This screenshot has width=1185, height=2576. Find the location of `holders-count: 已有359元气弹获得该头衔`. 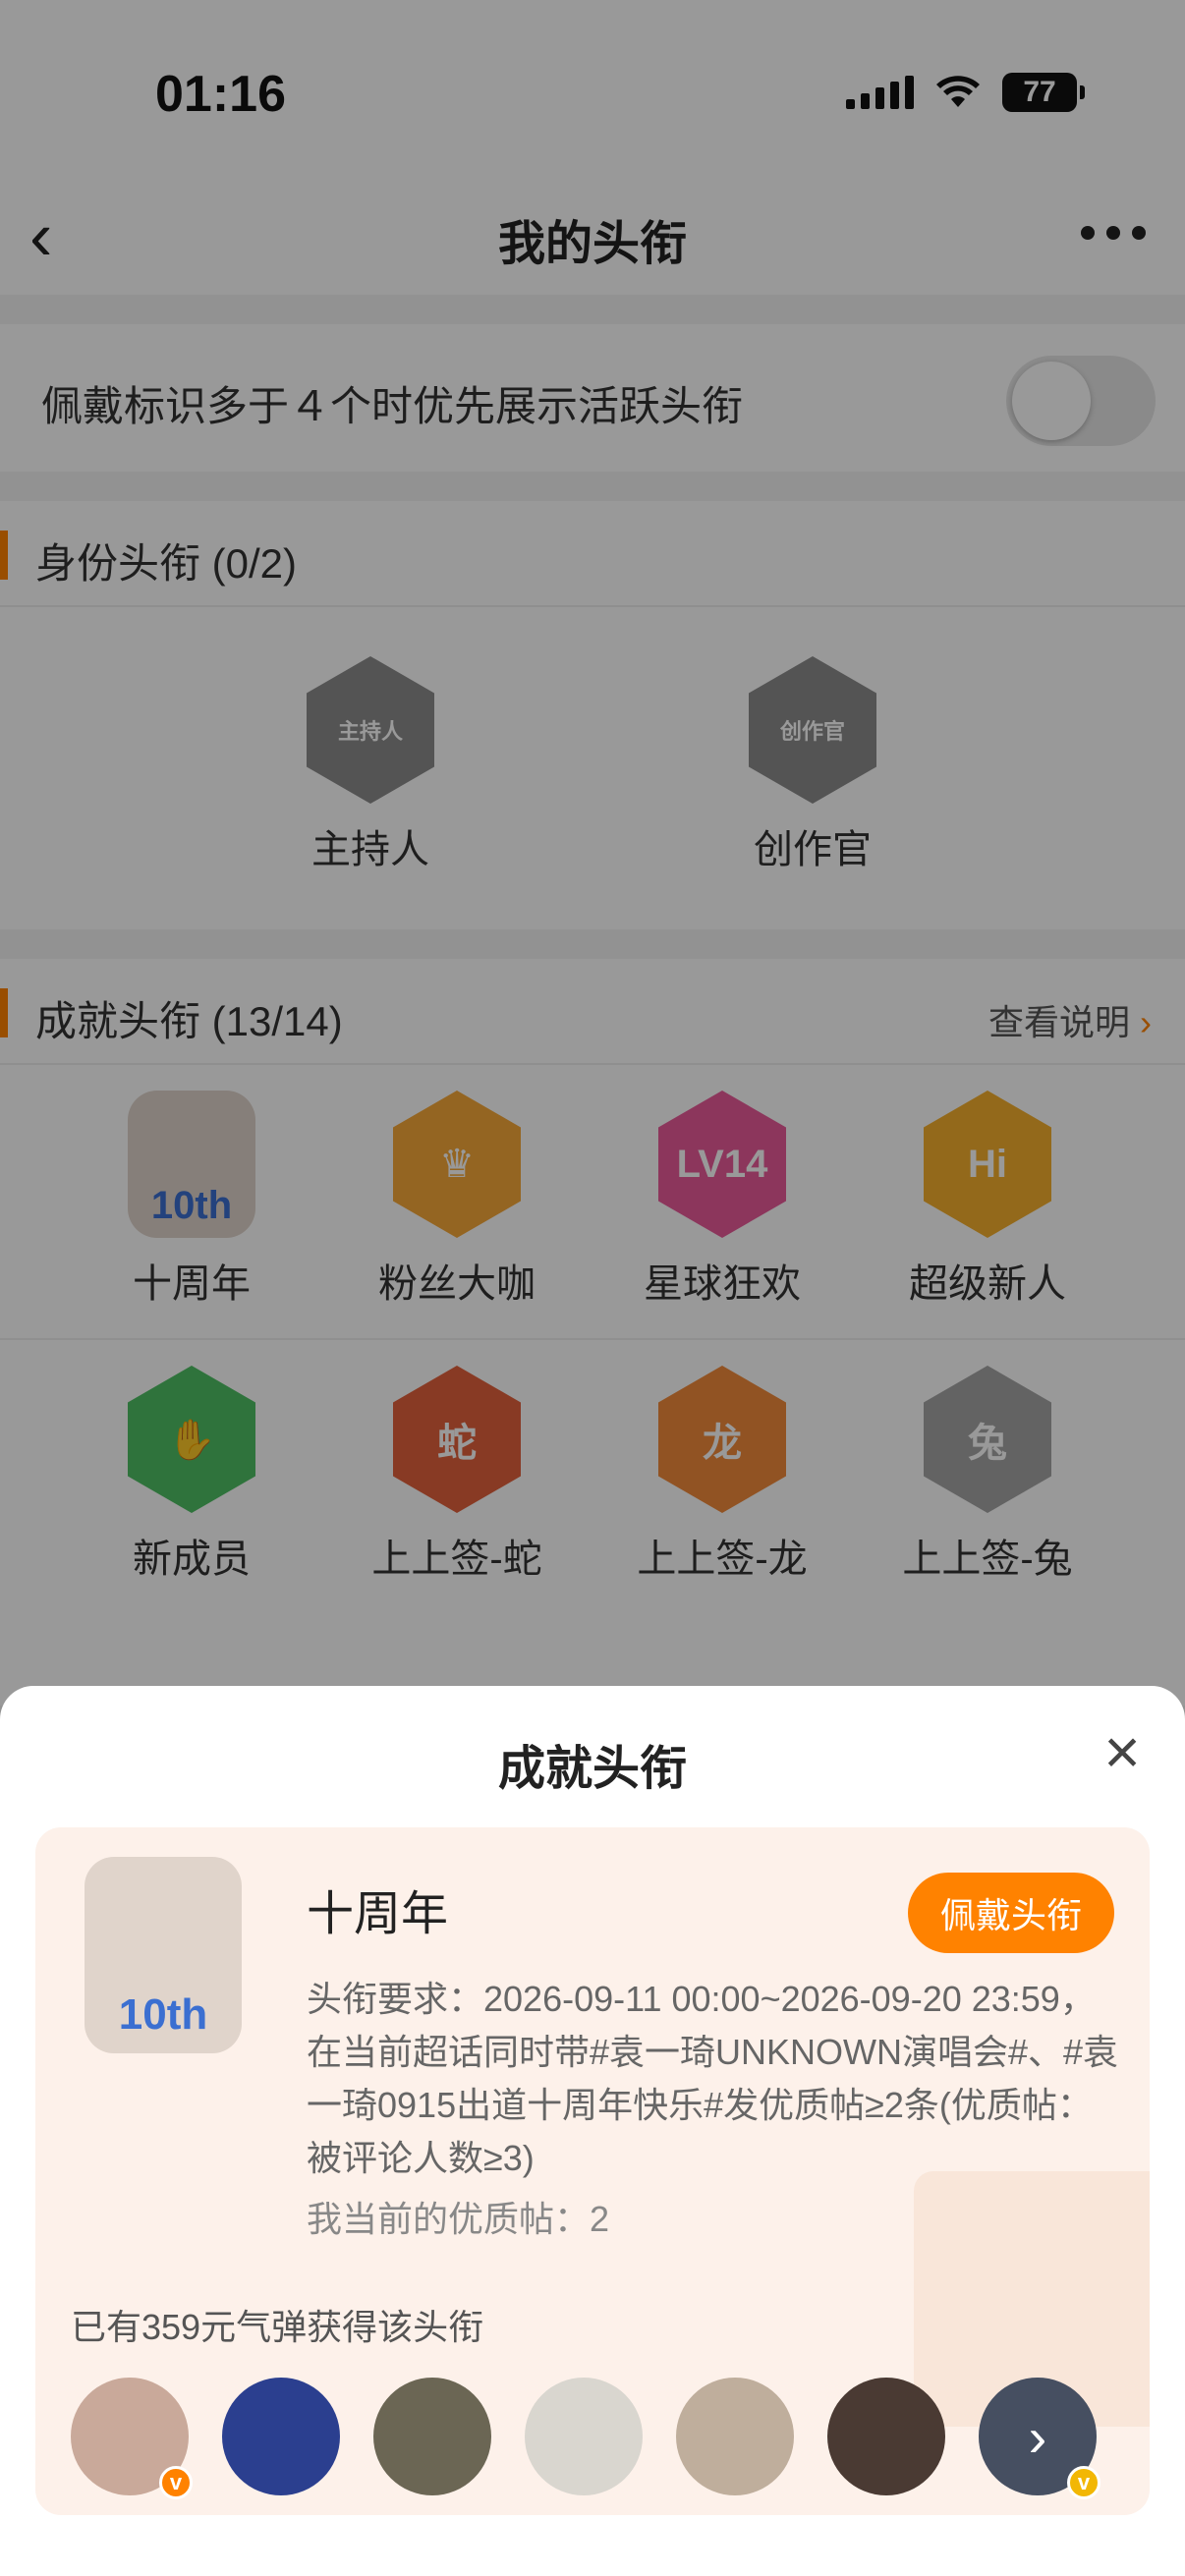

holders-count: 已有359元气弹获得该头衔 is located at coordinates (278, 2327).